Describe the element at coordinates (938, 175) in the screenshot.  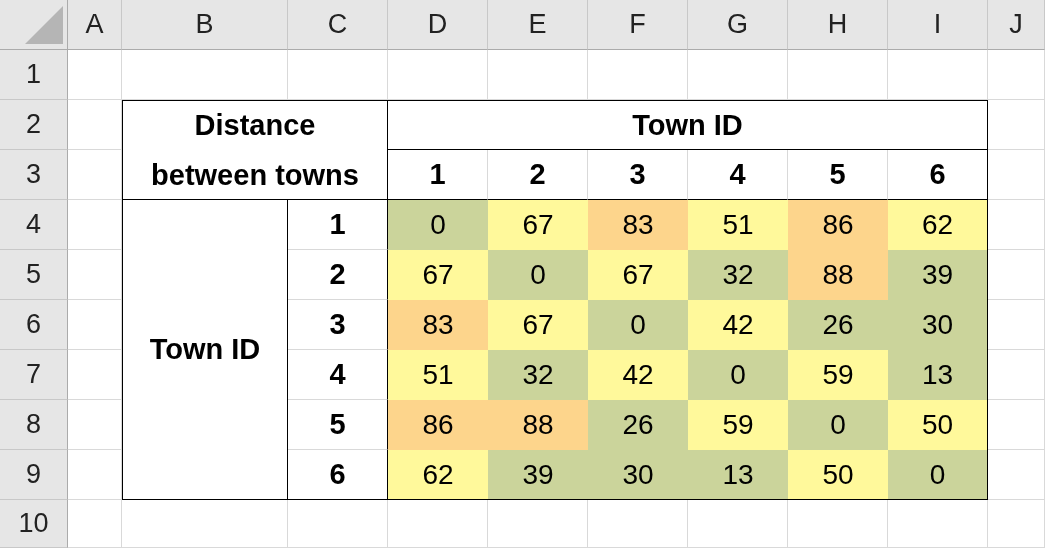
I see `column-id-header: 6` at that location.